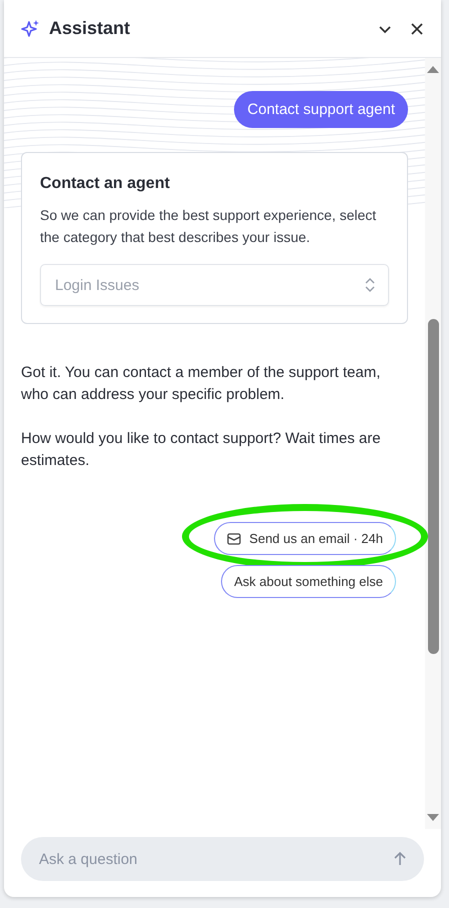 This screenshot has height=908, width=449. Describe the element at coordinates (370, 285) in the screenshot. I see `chevron-up-down-icon` at that location.